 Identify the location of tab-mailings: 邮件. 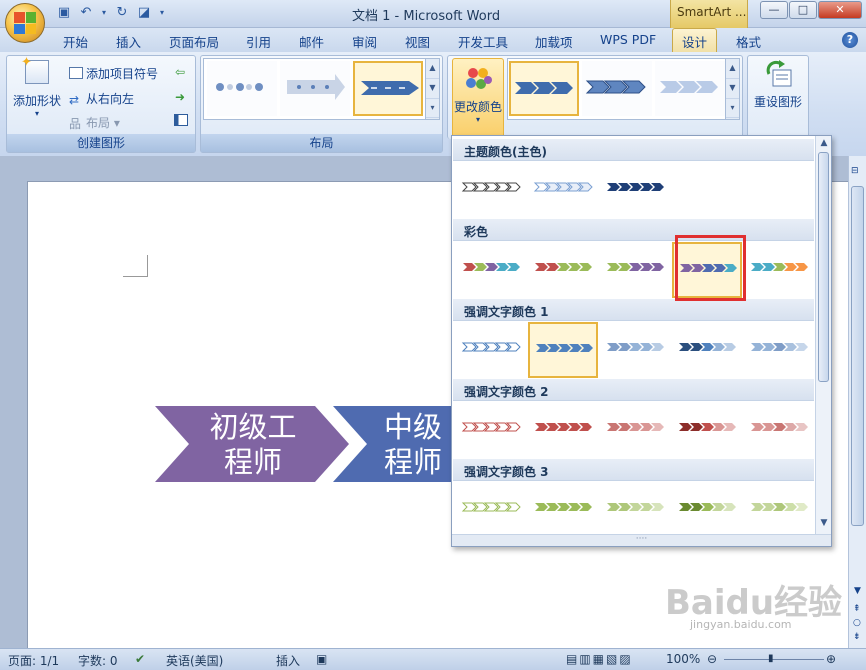
(311, 41).